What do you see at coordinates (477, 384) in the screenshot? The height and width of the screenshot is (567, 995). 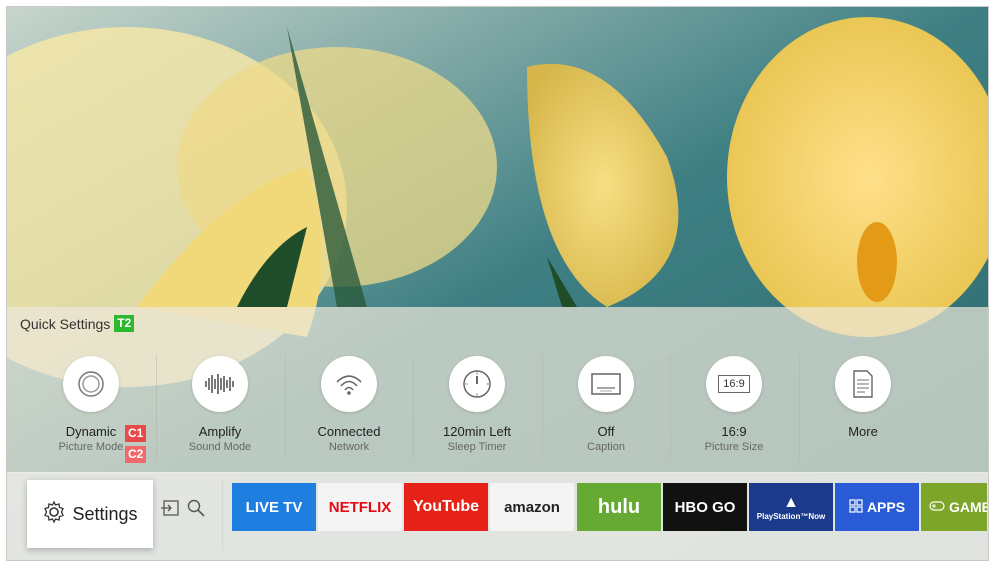 I see `timer-icon` at bounding box center [477, 384].